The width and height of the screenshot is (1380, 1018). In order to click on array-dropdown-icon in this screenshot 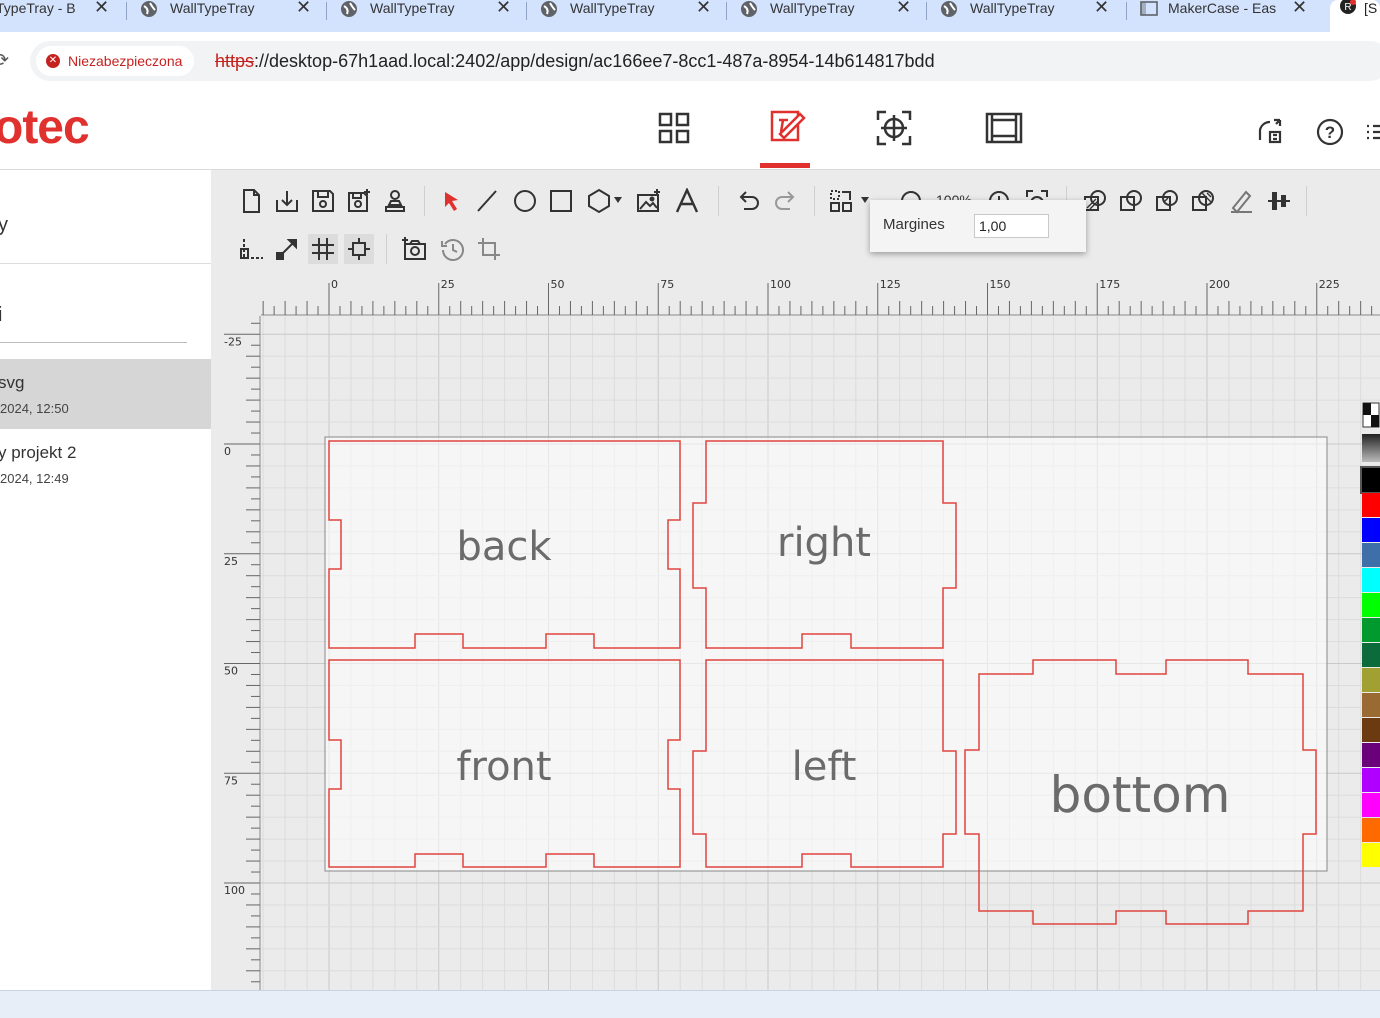, I will do `click(865, 200)`.